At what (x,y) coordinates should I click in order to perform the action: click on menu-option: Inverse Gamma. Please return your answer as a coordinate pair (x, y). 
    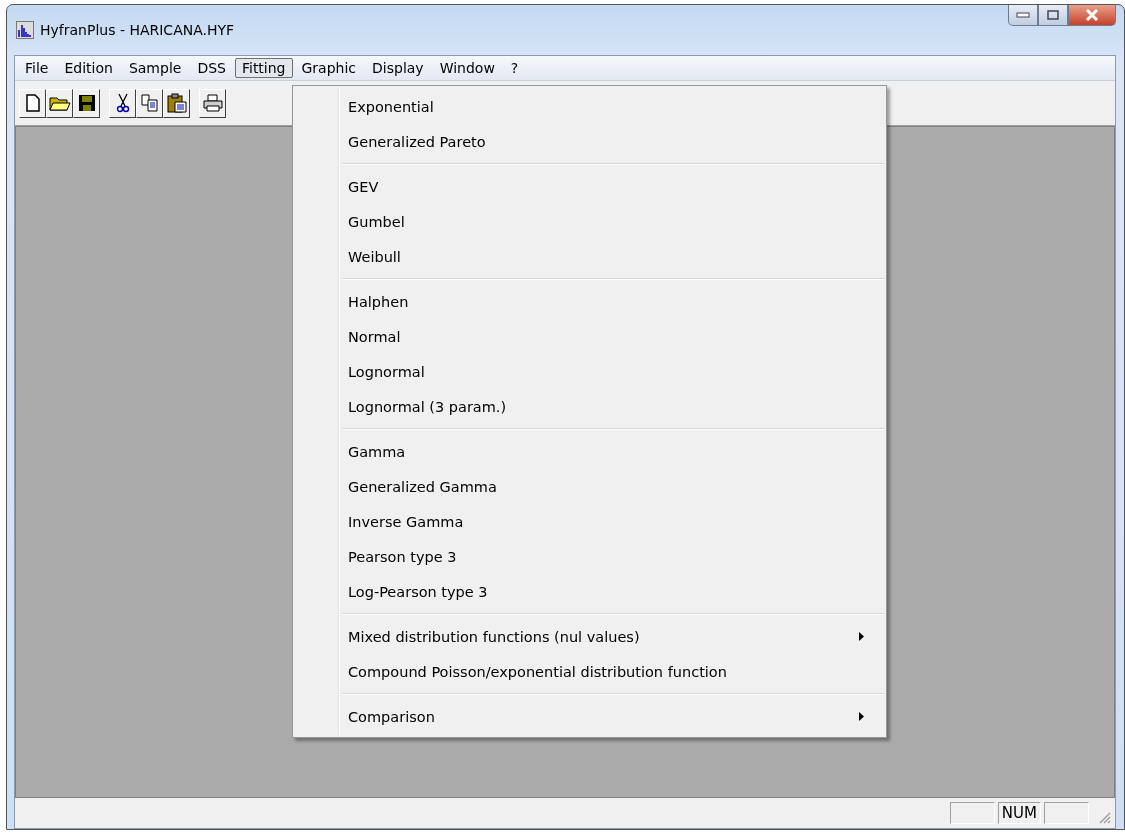
    Looking at the image, I should click on (589, 521).